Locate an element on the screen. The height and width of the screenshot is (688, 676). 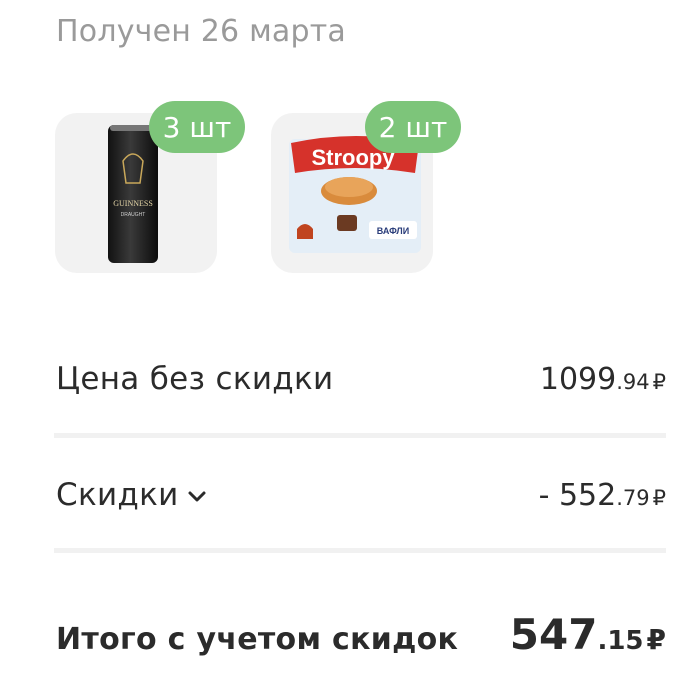
discounts-toggle: Скидки is located at coordinates (131, 495).